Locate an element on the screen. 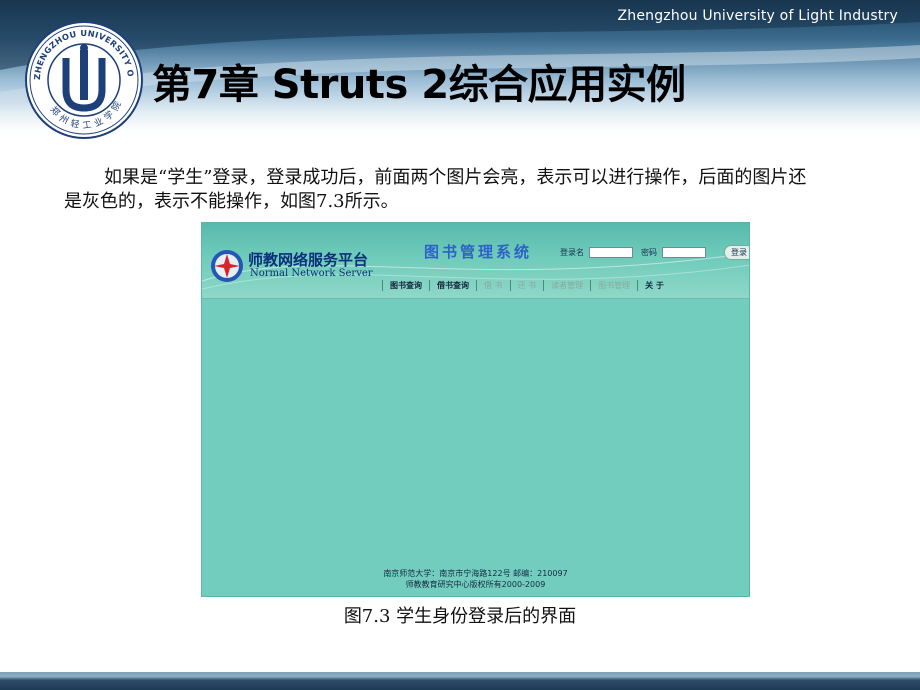 This screenshot has width=920, height=690. login-button: 登录 is located at coordinates (736, 252).